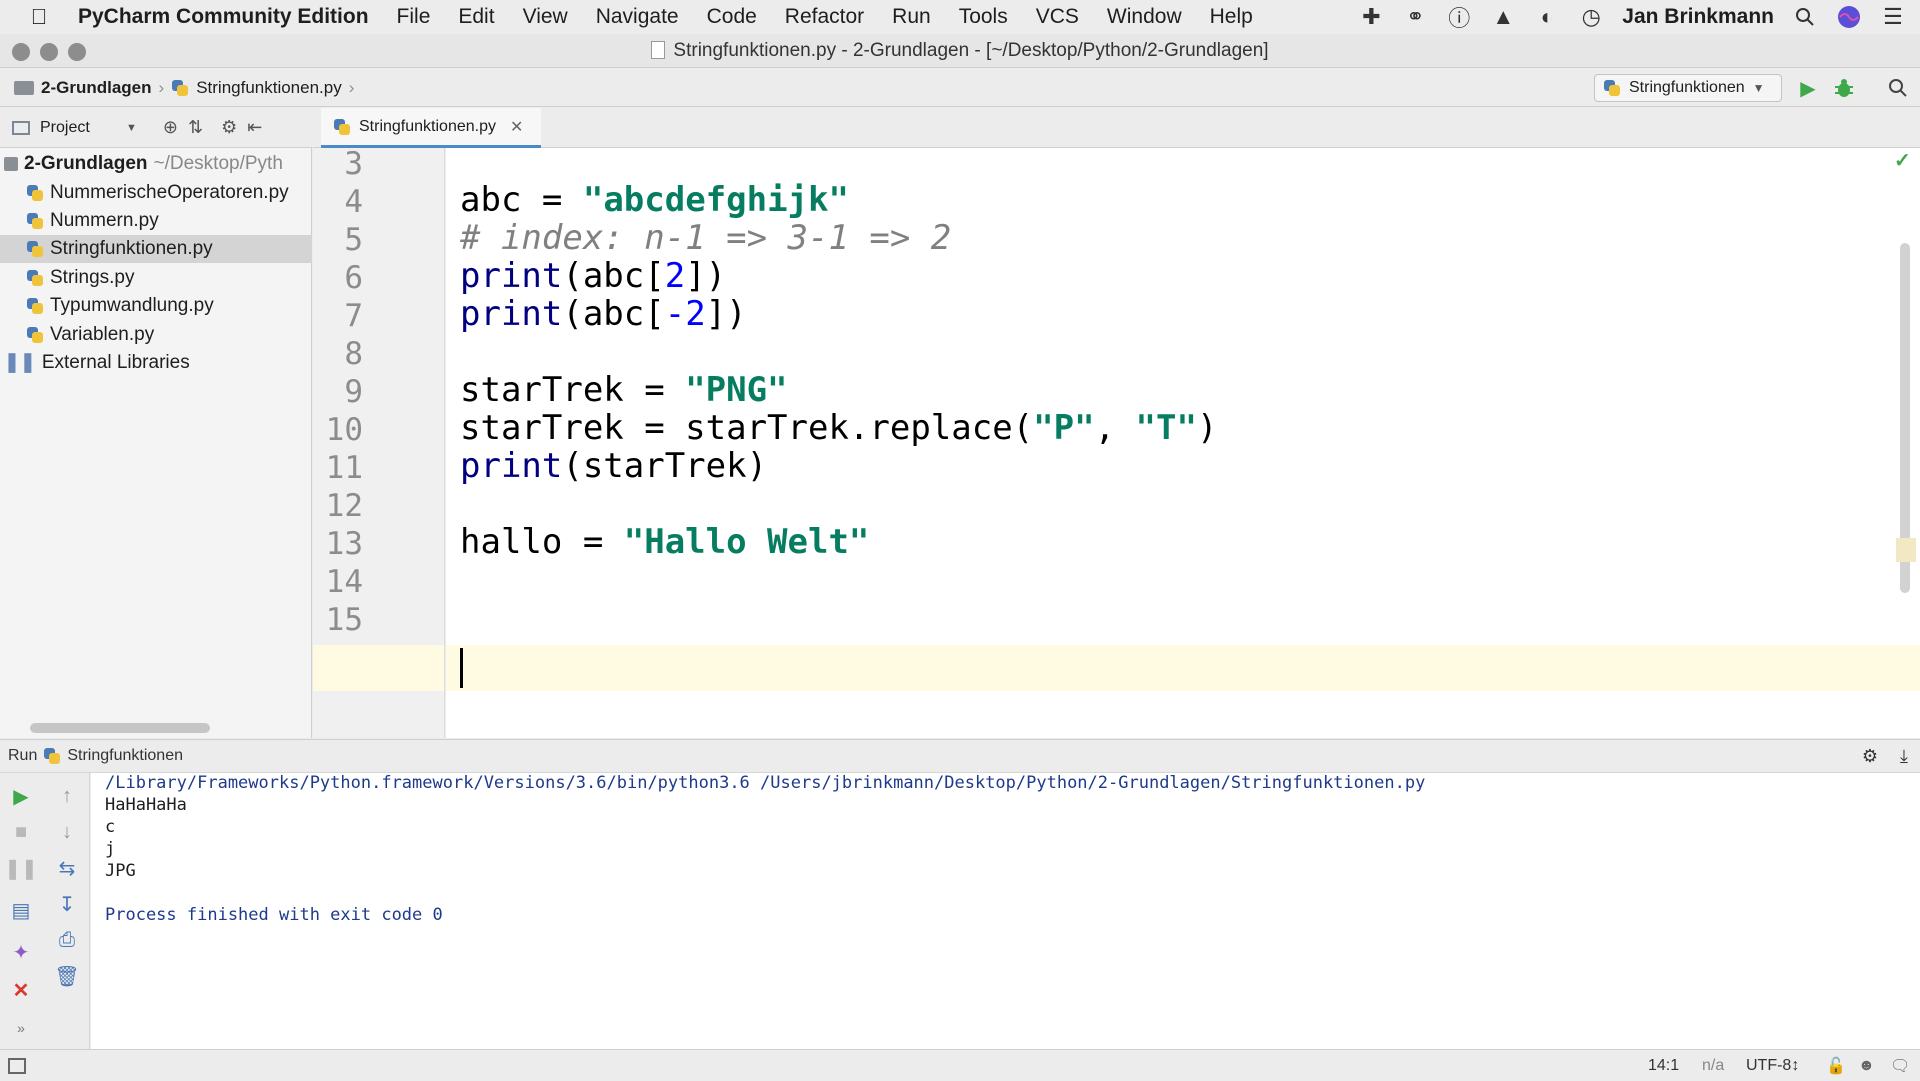 This screenshot has height=1081, width=1920. Describe the element at coordinates (156, 249) in the screenshot. I see `tree-file-stringfunktionen: Stringfunktionen.py` at that location.